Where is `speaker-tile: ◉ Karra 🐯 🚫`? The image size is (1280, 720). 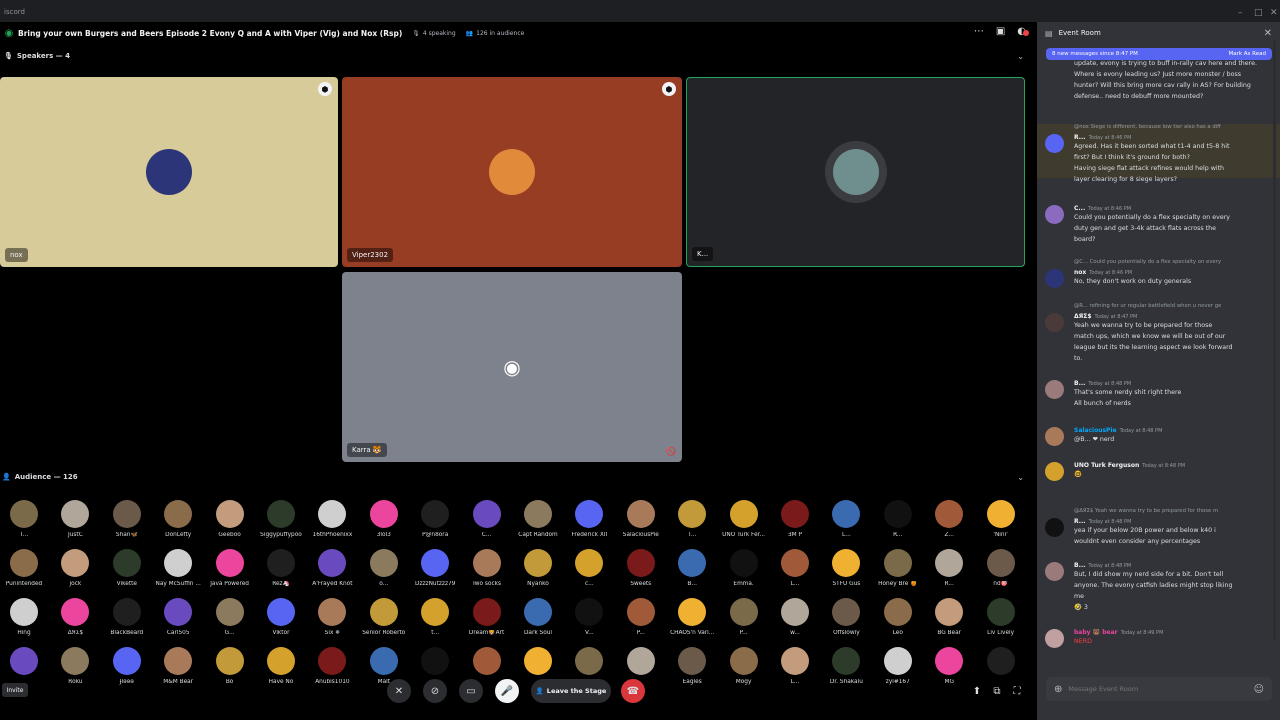
speaker-tile: ◉ Karra 🐯 🚫 is located at coordinates (512, 367).